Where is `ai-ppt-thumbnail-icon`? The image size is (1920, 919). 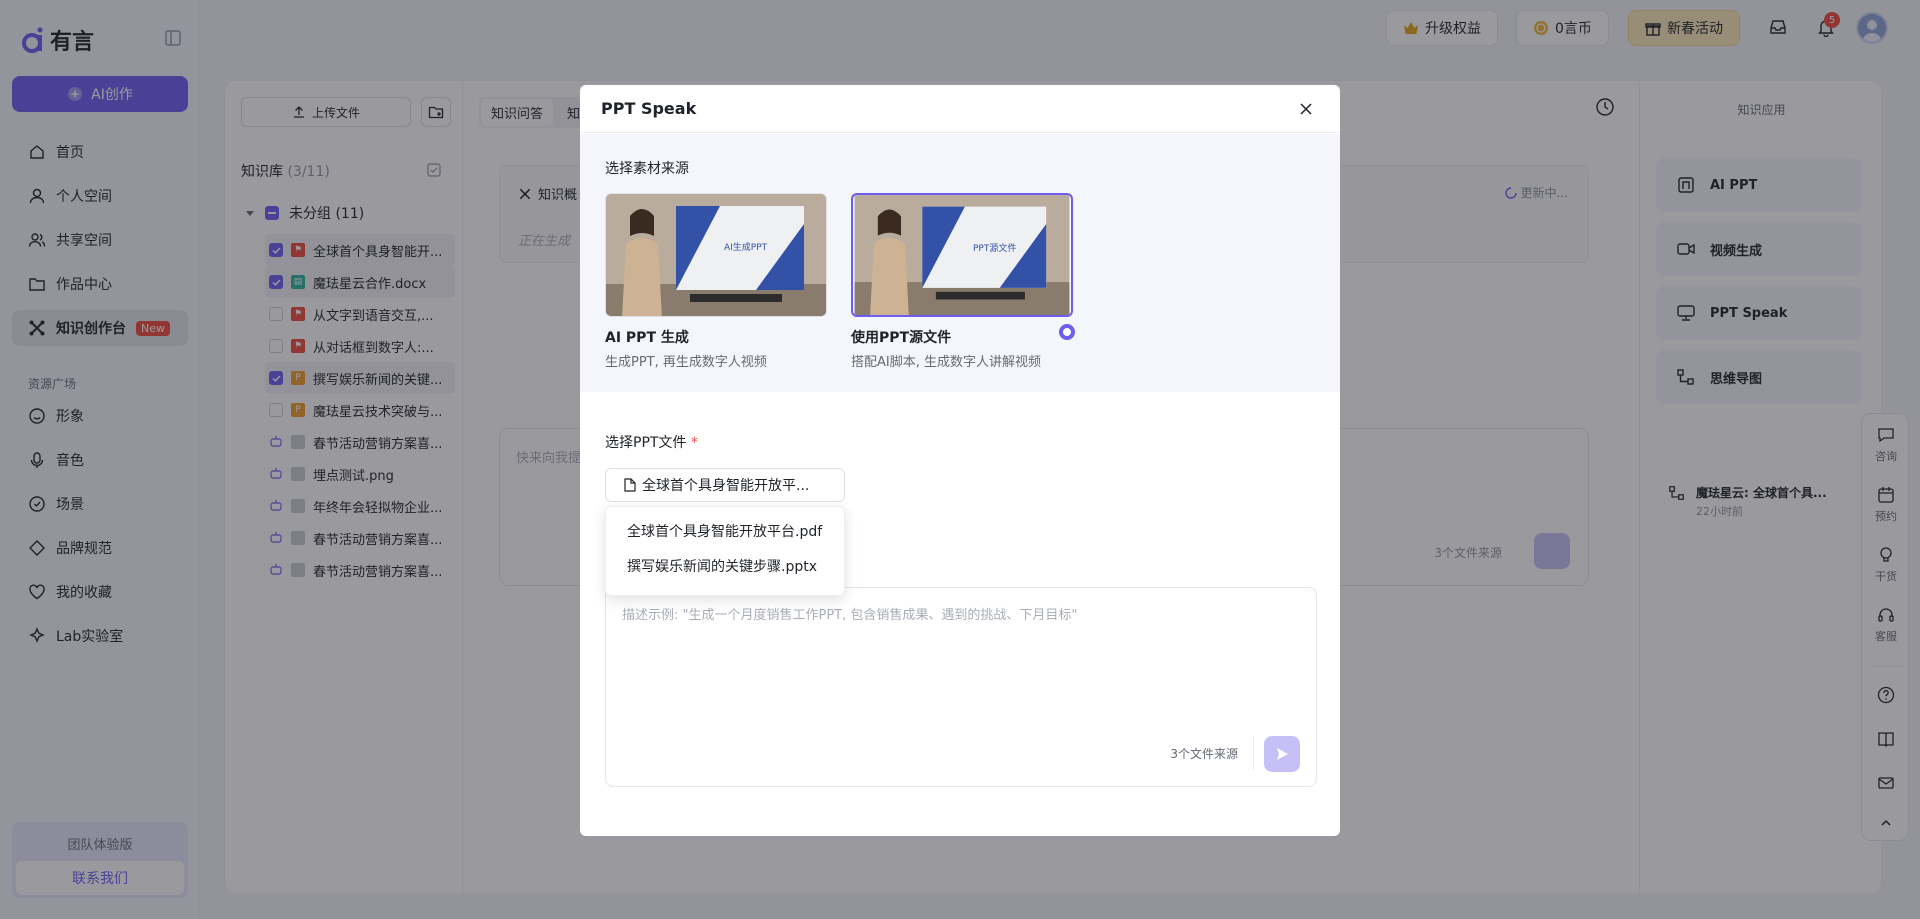
ai-ppt-thumbnail-icon is located at coordinates (716, 255).